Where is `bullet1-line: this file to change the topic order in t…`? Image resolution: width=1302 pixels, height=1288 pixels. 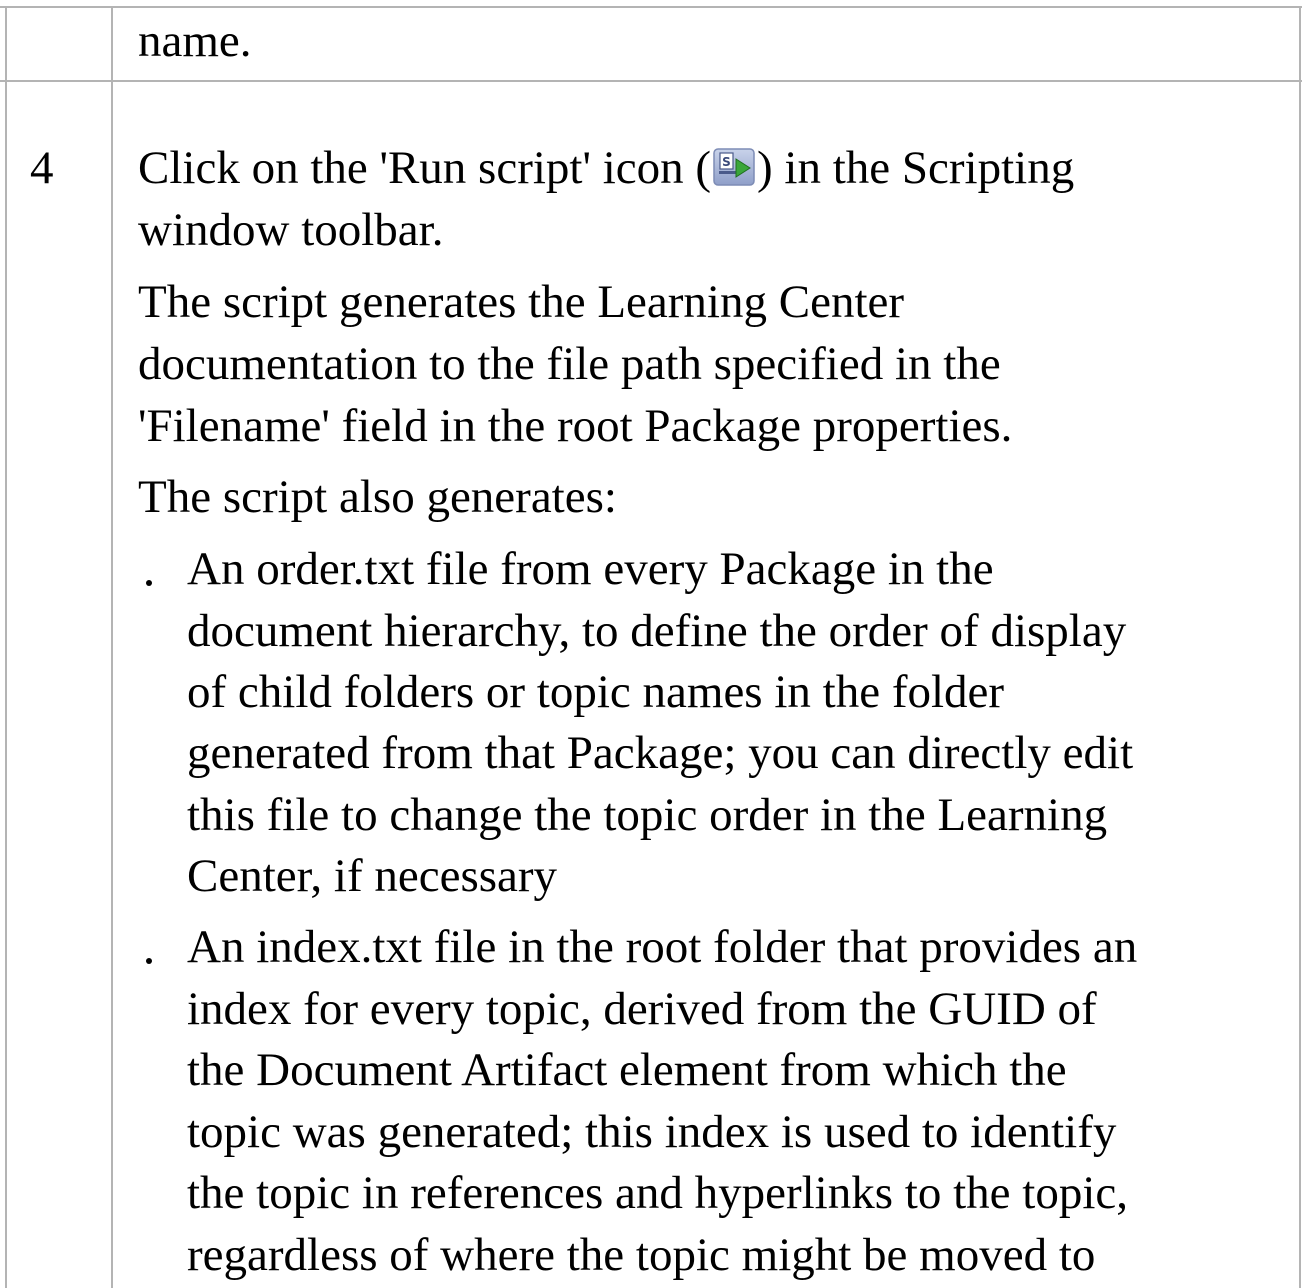
bullet1-line: this file to change the topic order in t… is located at coordinates (647, 815).